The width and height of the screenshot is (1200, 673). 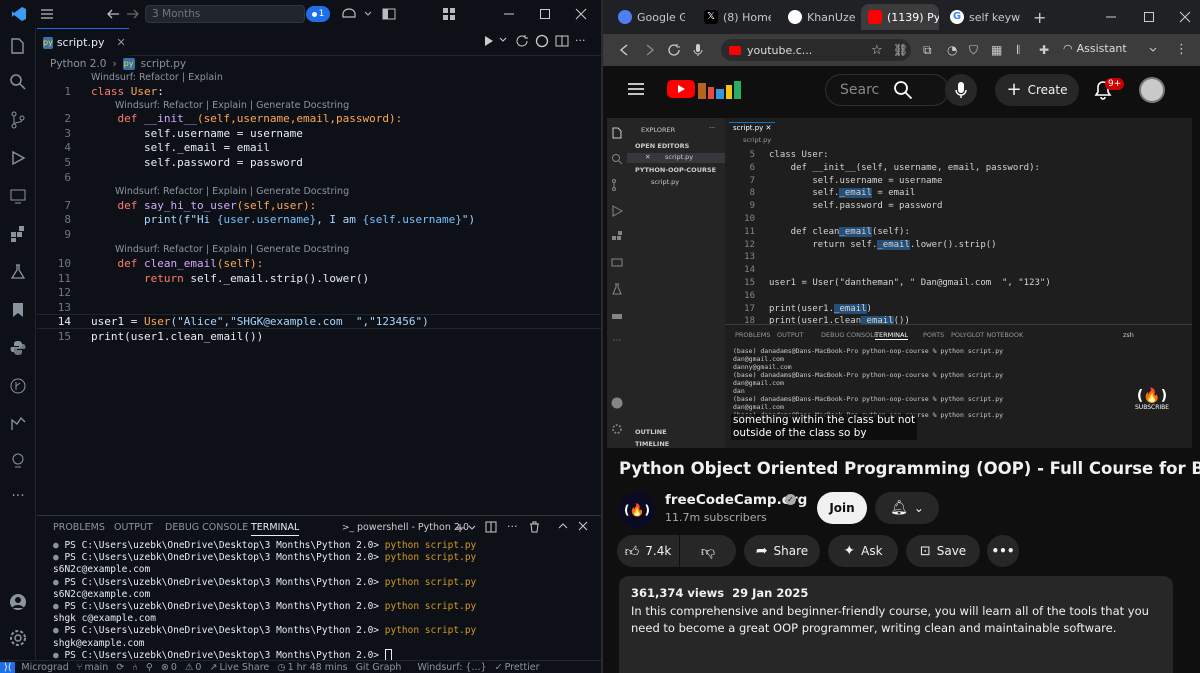 I want to click on close-panel-icon, so click(x=583, y=526).